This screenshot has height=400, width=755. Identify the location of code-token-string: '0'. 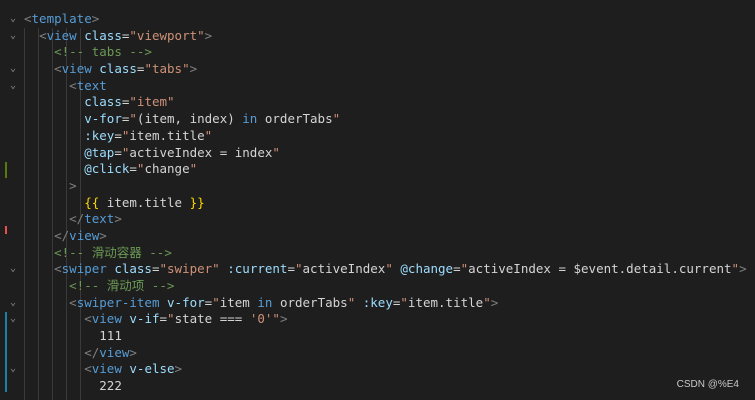
(261, 319).